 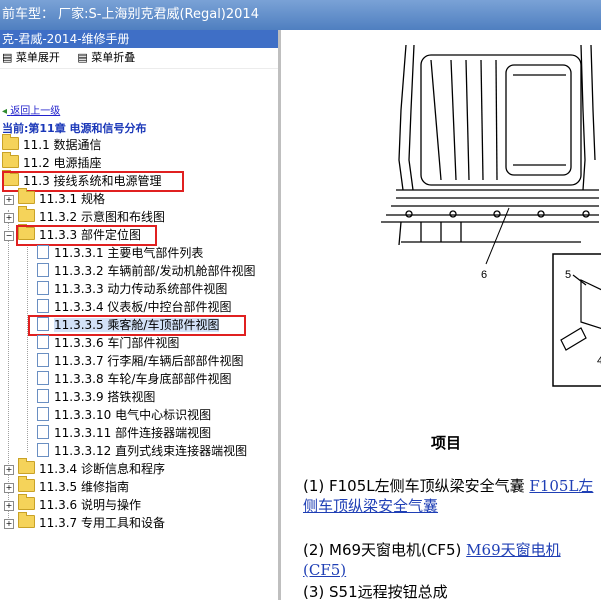 What do you see at coordinates (450, 591) in the screenshot?
I see `item-3: (3) S51远程按钮总成` at bounding box center [450, 591].